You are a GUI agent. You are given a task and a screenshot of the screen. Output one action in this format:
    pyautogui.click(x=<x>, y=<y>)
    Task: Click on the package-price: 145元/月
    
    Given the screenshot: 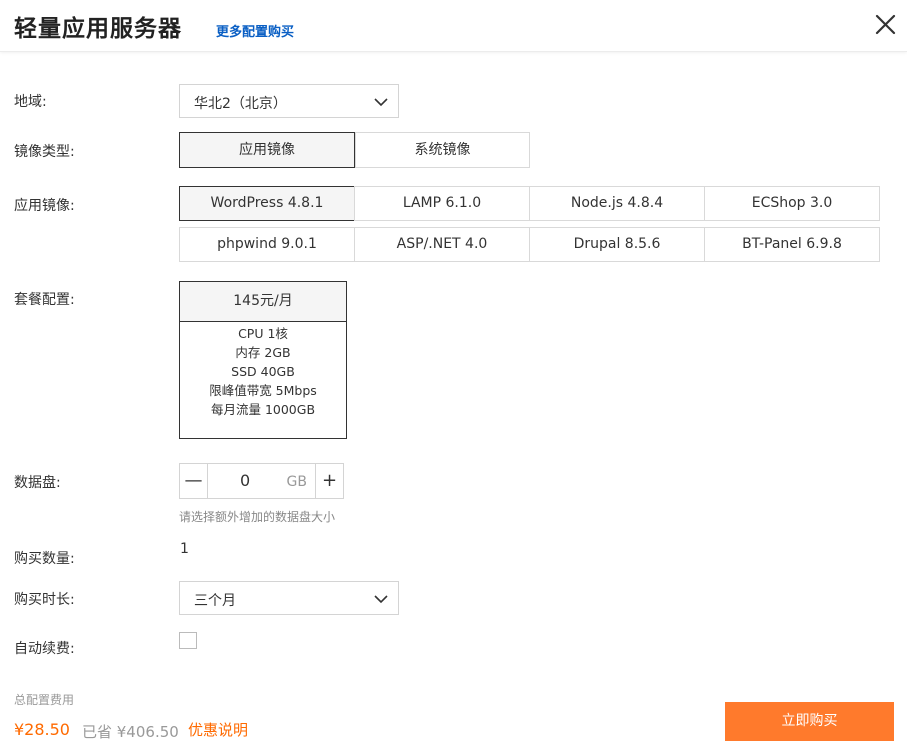 What is the action you would take?
    pyautogui.click(x=263, y=302)
    